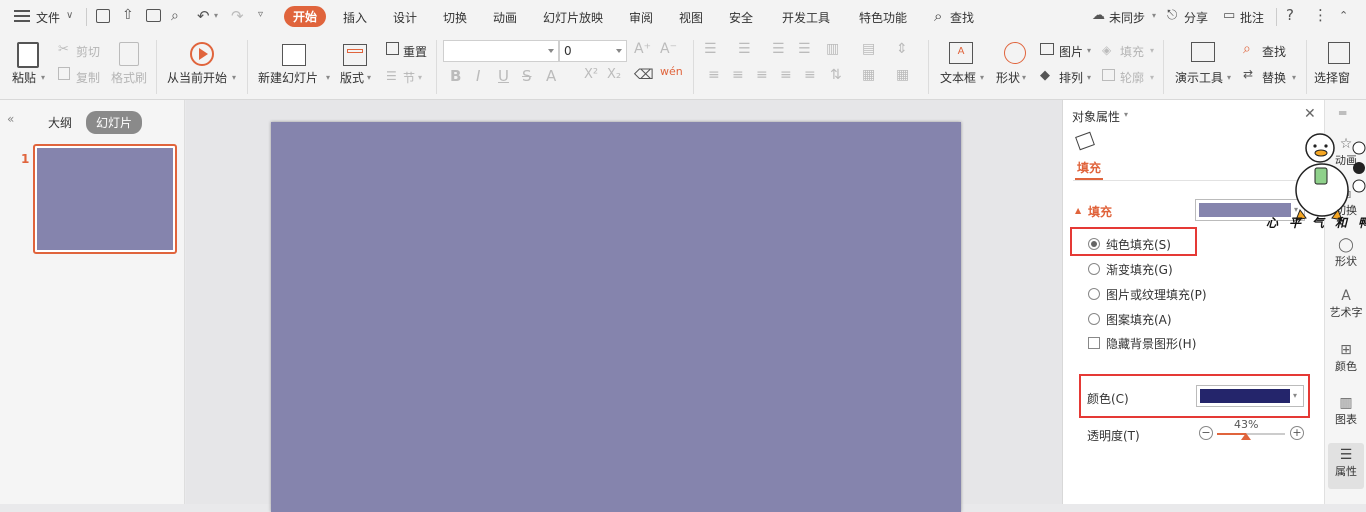  Describe the element at coordinates (1085, 141) in the screenshot. I see `fill-bucket-icon` at that location.